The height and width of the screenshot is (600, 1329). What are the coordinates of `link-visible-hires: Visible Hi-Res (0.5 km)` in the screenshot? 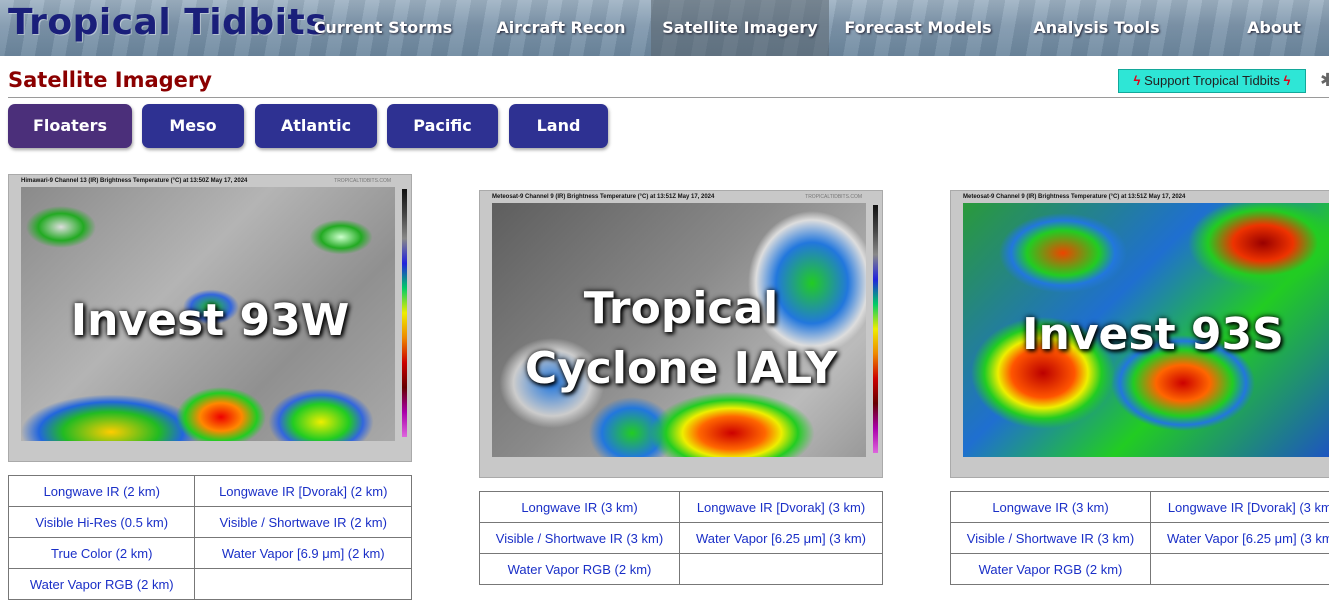 It's located at (101, 522).